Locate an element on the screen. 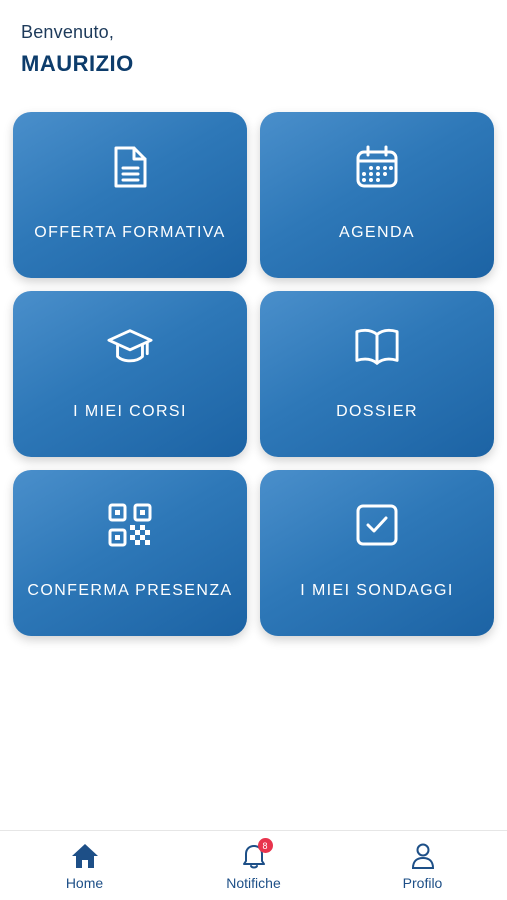  tile-i-miei-sondaggi: I MIEI SONDAGGI is located at coordinates (377, 553).